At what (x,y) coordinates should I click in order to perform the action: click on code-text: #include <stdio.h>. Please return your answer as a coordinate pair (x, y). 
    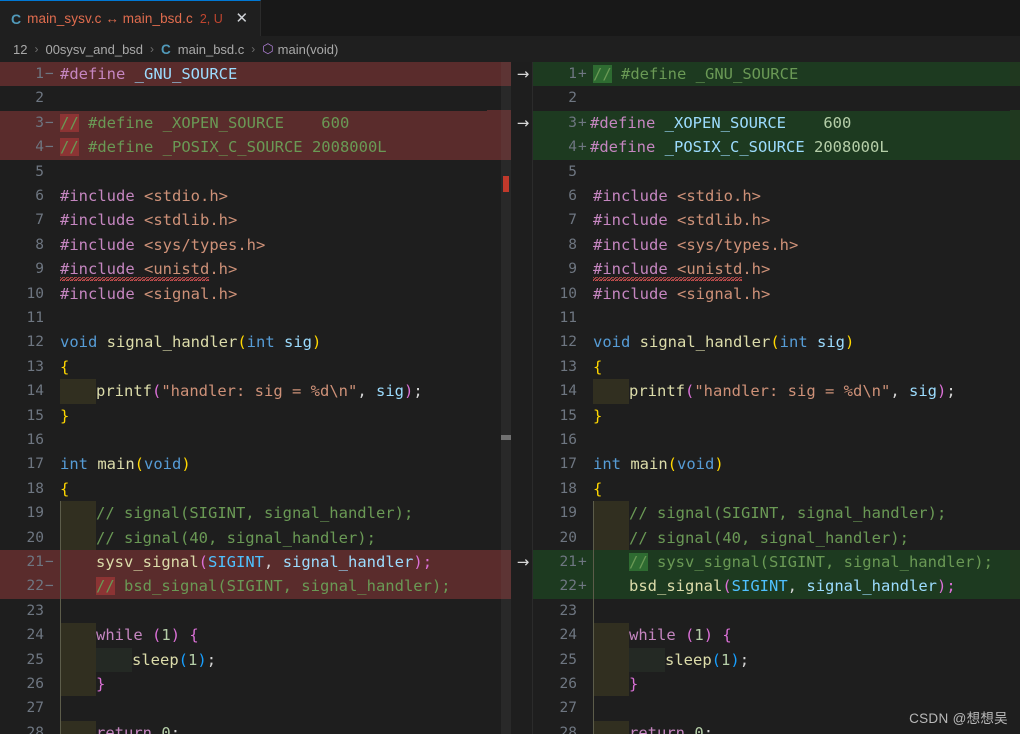
    Looking at the image, I should click on (144, 196).